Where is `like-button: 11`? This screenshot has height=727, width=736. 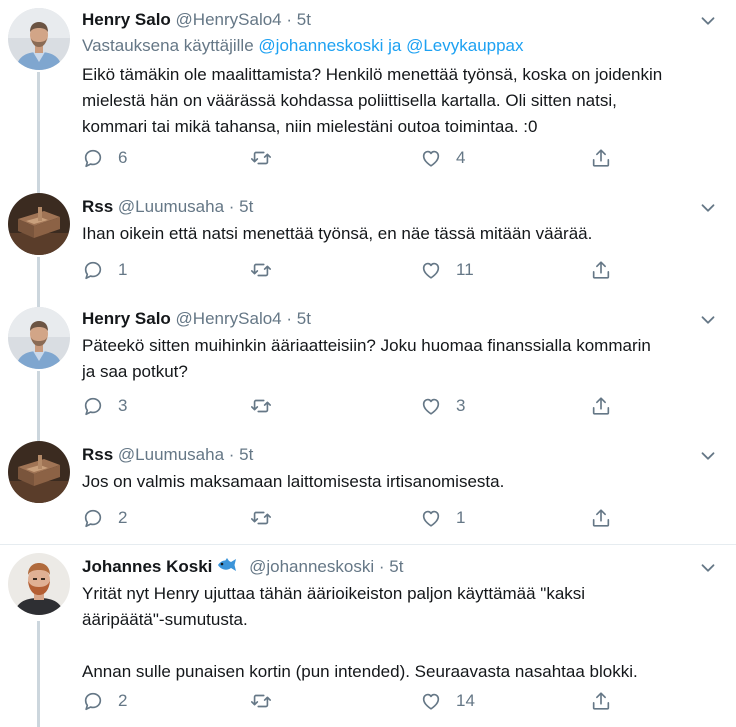 like-button: 11 is located at coordinates (447, 270).